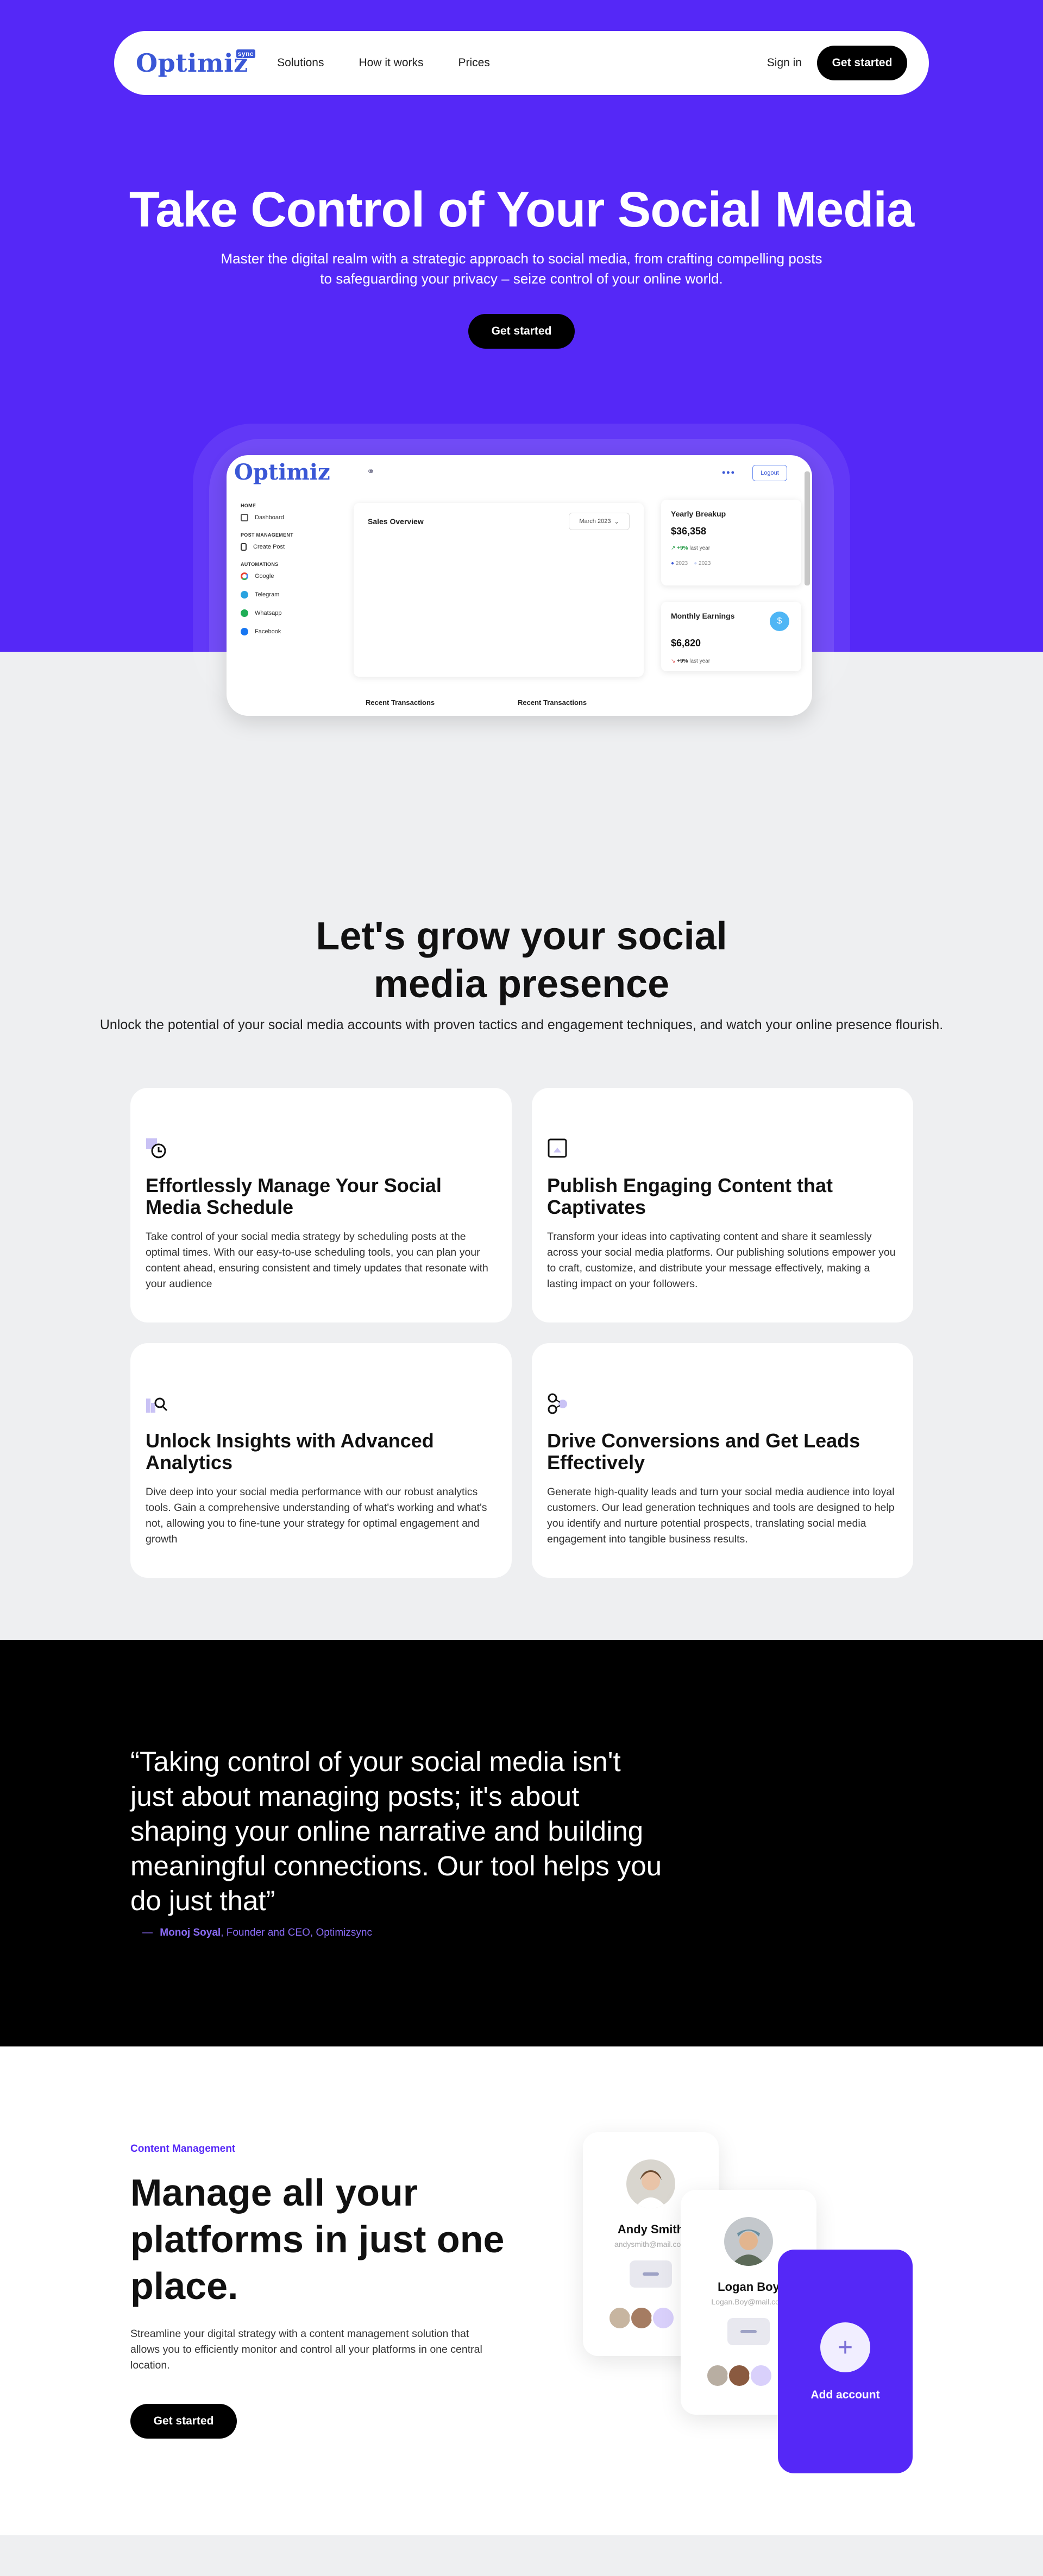 The image size is (1043, 2576). Describe the element at coordinates (686, 643) in the screenshot. I see `monthly-earnings-value: $6,820` at that location.